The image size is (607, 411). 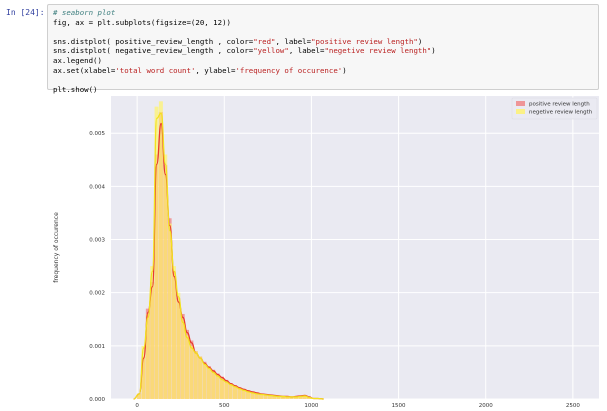 I want to click on y-tick-label: 0.000, so click(x=97, y=400).